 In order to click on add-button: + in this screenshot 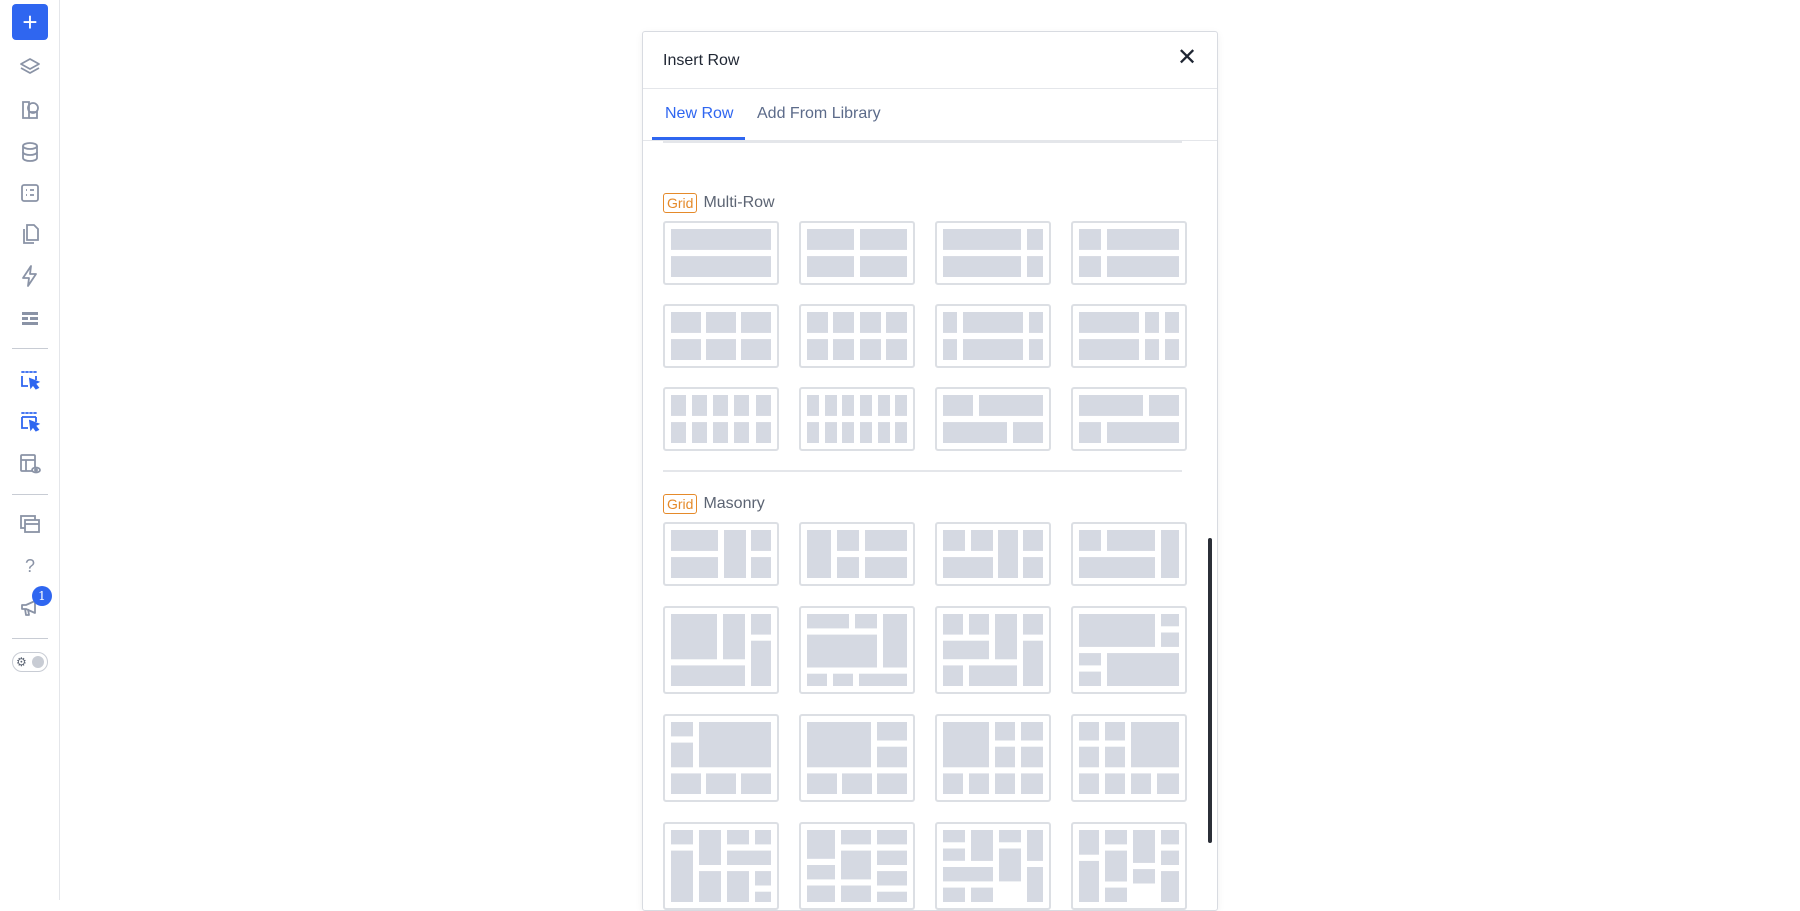, I will do `click(30, 22)`.